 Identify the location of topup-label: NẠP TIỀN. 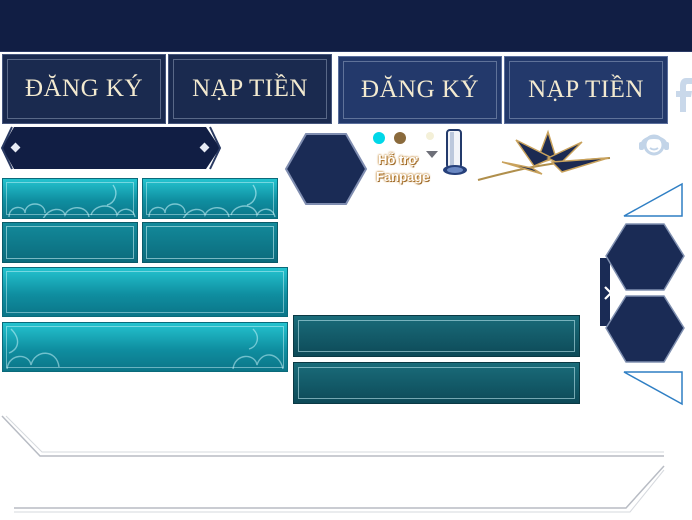
(250, 88).